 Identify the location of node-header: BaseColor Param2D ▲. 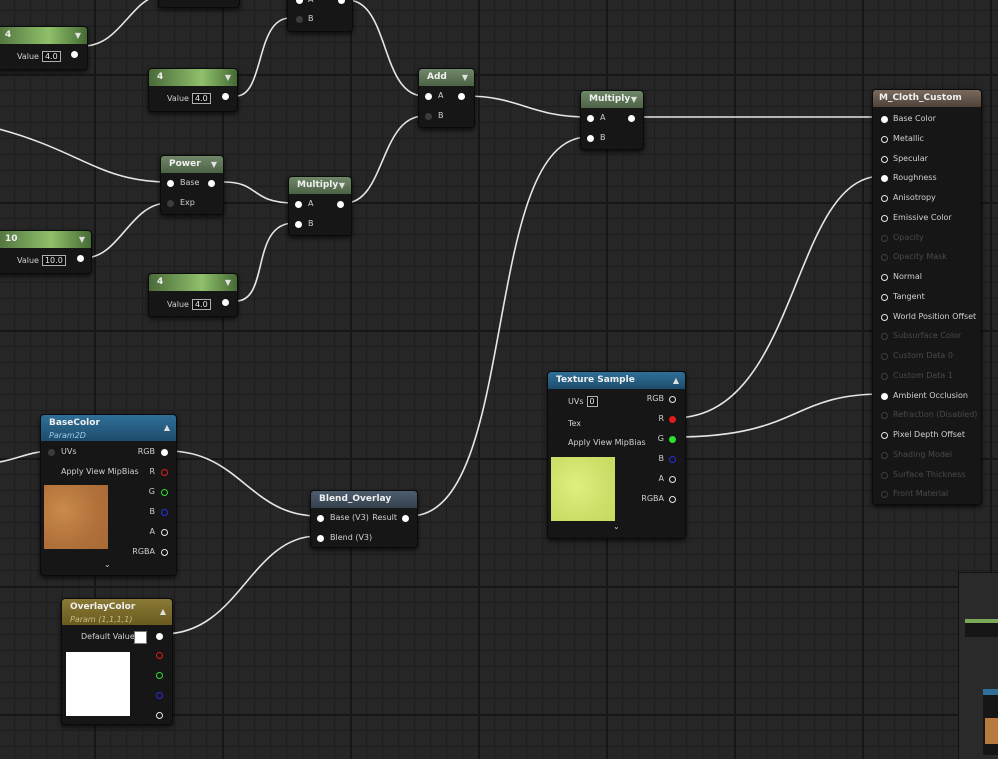
(108, 428).